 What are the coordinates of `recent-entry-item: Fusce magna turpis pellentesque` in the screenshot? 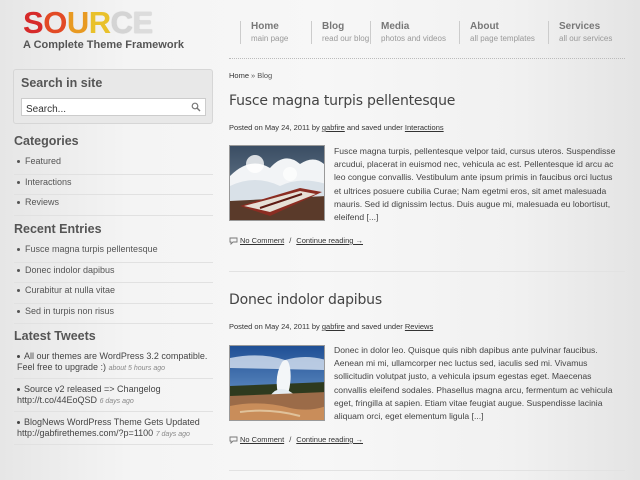 It's located at (113, 252).